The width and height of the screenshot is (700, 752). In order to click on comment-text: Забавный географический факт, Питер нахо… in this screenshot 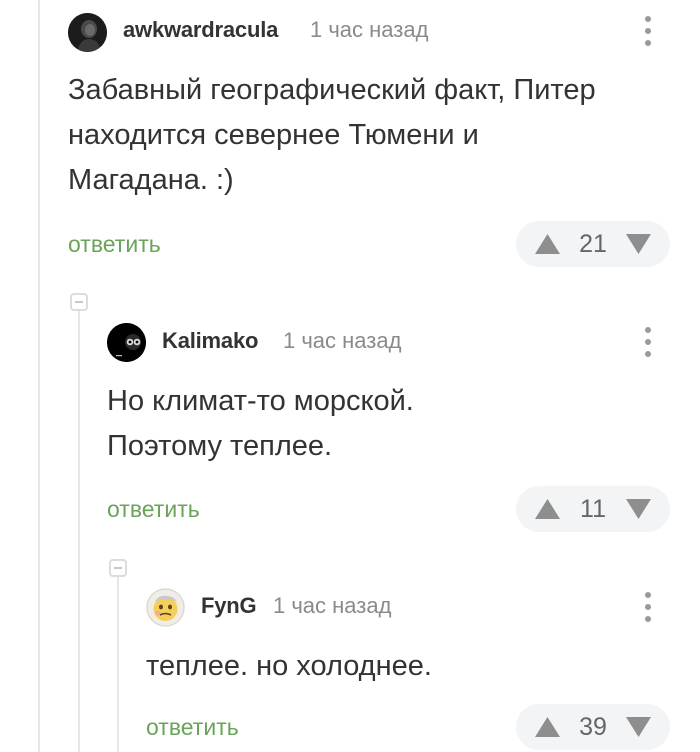, I will do `click(332, 135)`.